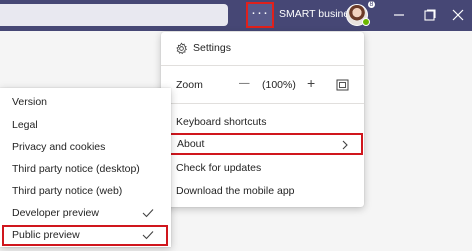 The height and width of the screenshot is (251, 472). What do you see at coordinates (189, 85) in the screenshot?
I see `zoom-label: Zoom` at bounding box center [189, 85].